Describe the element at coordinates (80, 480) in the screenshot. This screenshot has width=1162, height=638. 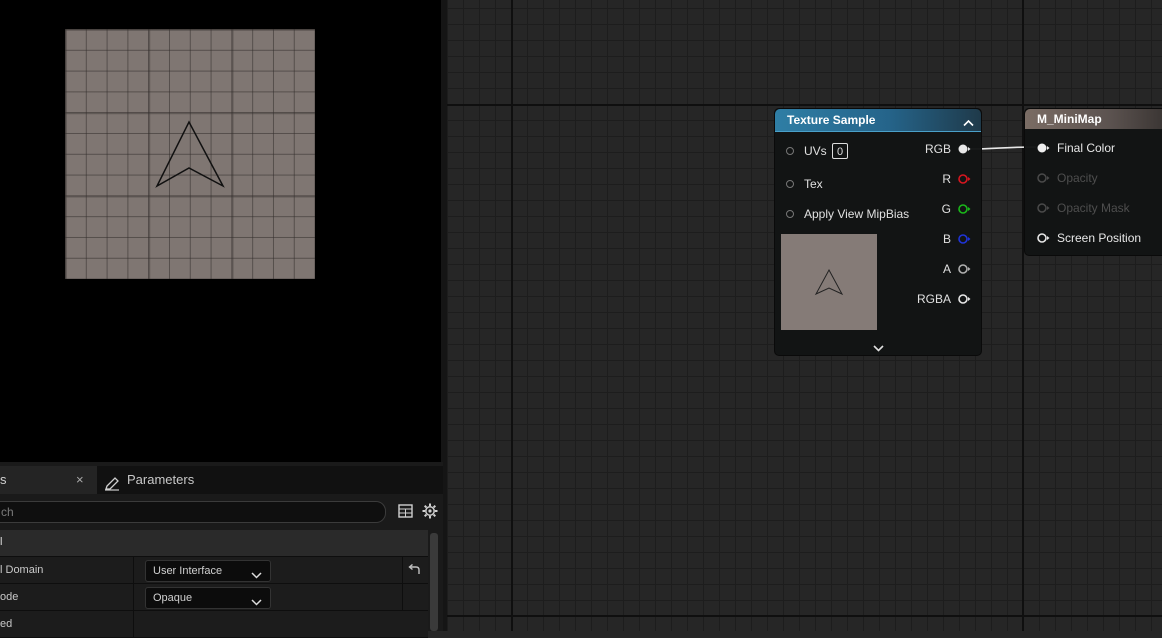
I see `close-icon: ×` at that location.